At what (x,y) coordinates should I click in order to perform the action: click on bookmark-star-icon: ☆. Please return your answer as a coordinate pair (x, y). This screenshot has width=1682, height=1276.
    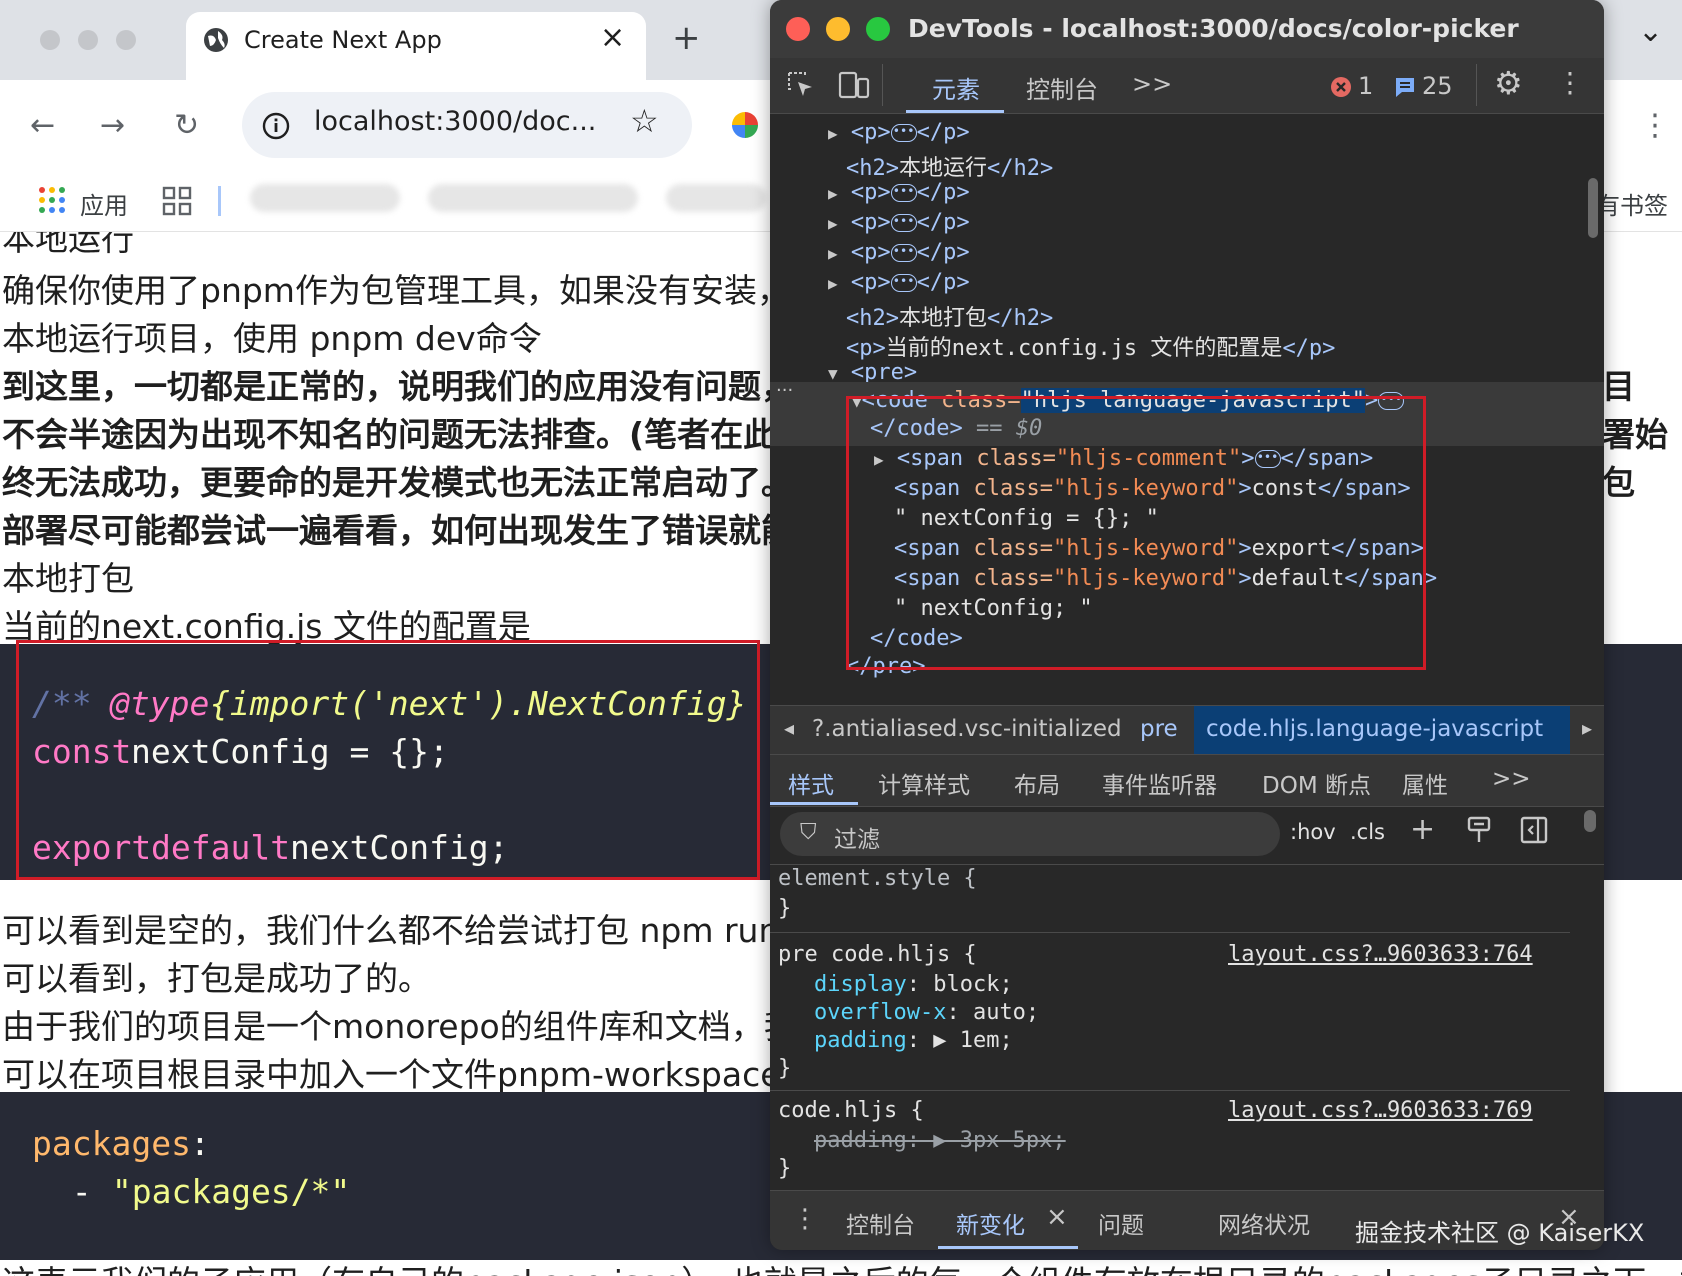
    Looking at the image, I should click on (644, 121).